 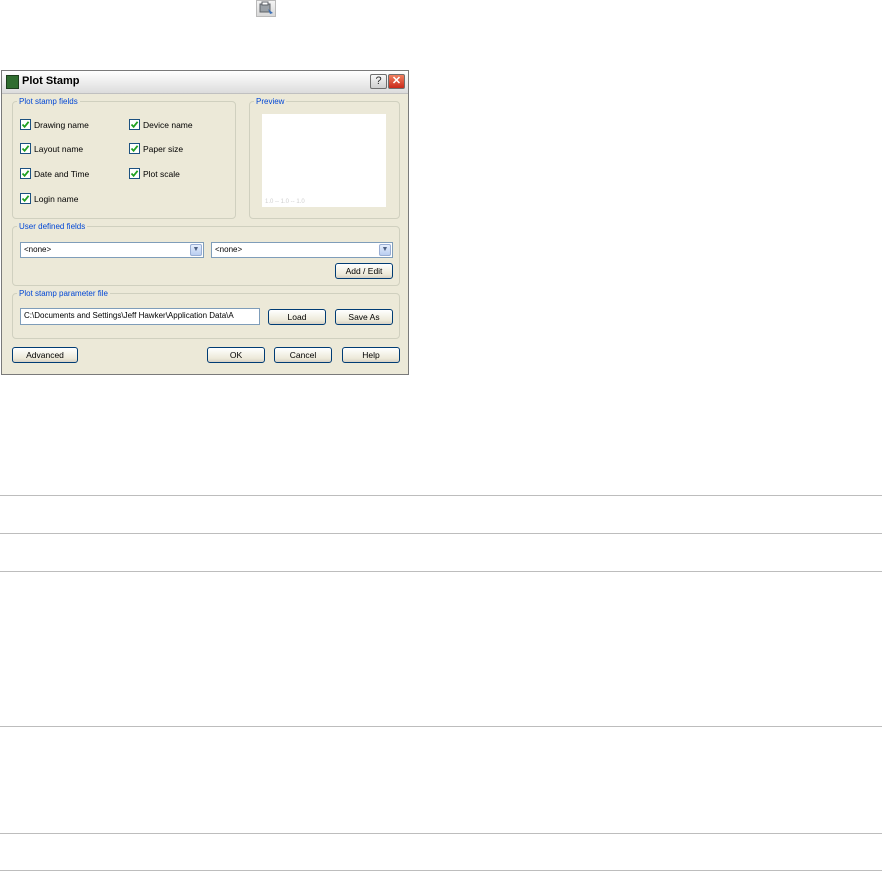 What do you see at coordinates (364, 271) in the screenshot?
I see `add-edit-button: Add / Edit` at bounding box center [364, 271].